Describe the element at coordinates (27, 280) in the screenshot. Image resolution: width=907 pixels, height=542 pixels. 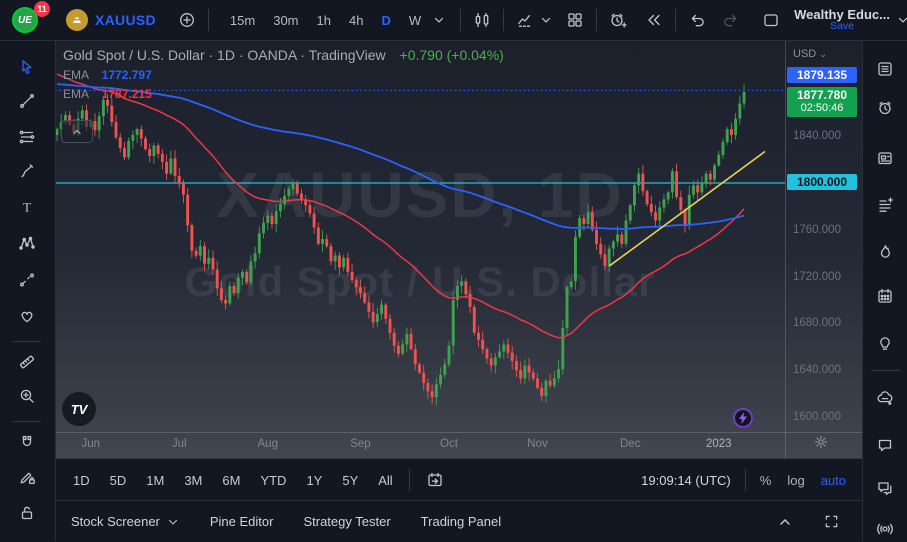
I see `forecast-tool-icon` at that location.